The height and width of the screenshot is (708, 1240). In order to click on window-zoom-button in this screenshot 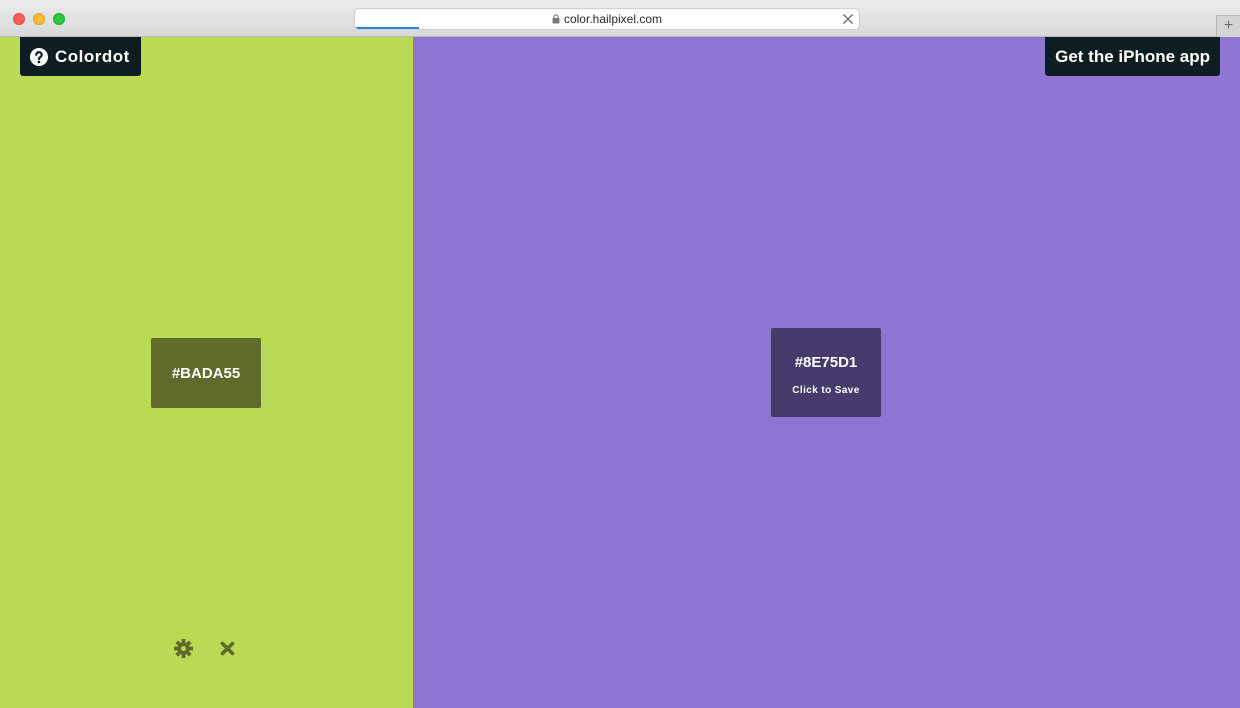, I will do `click(59, 19)`.